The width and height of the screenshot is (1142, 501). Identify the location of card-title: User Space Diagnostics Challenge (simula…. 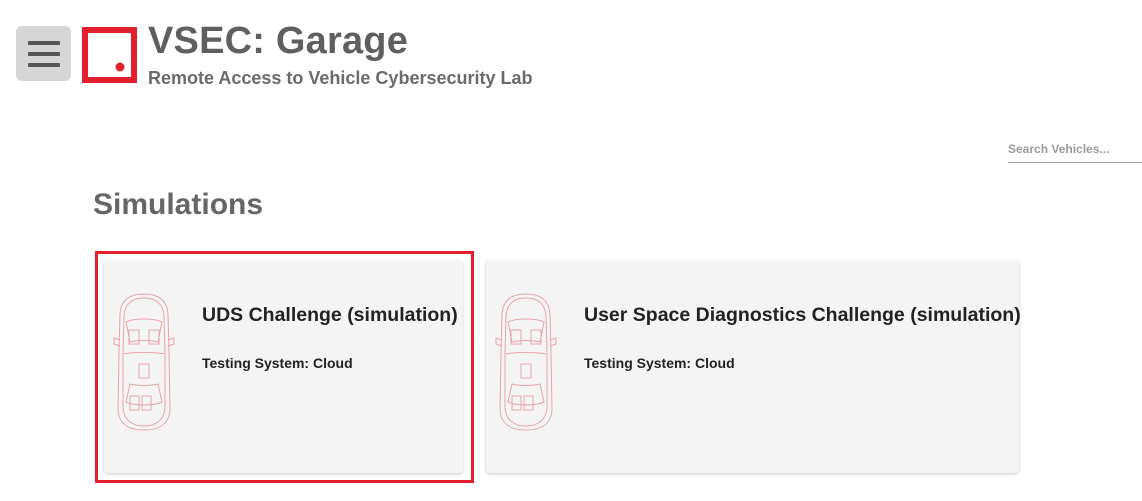
(802, 315).